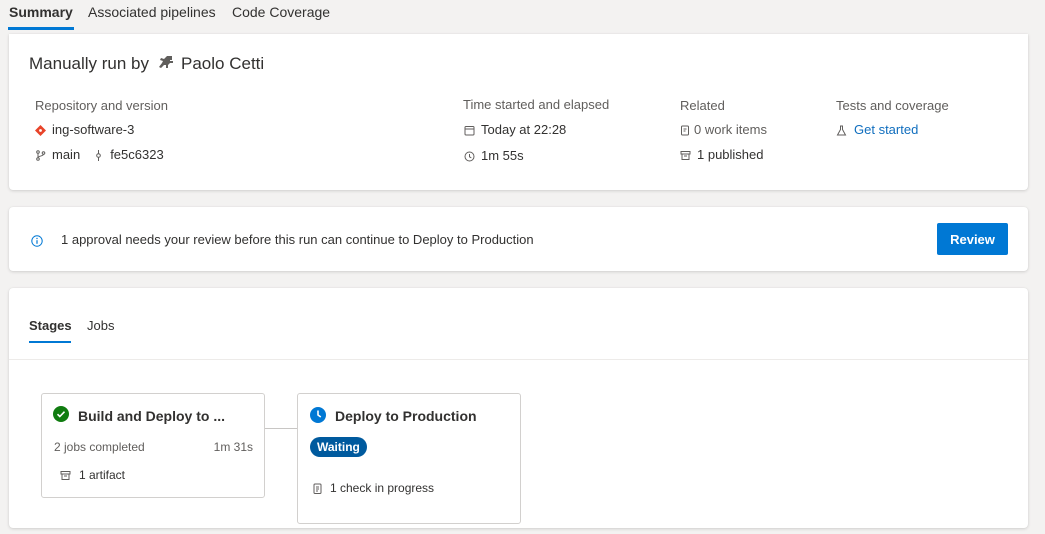 This screenshot has height=534, width=1045. I want to click on get-started-text: Get started, so click(886, 129).